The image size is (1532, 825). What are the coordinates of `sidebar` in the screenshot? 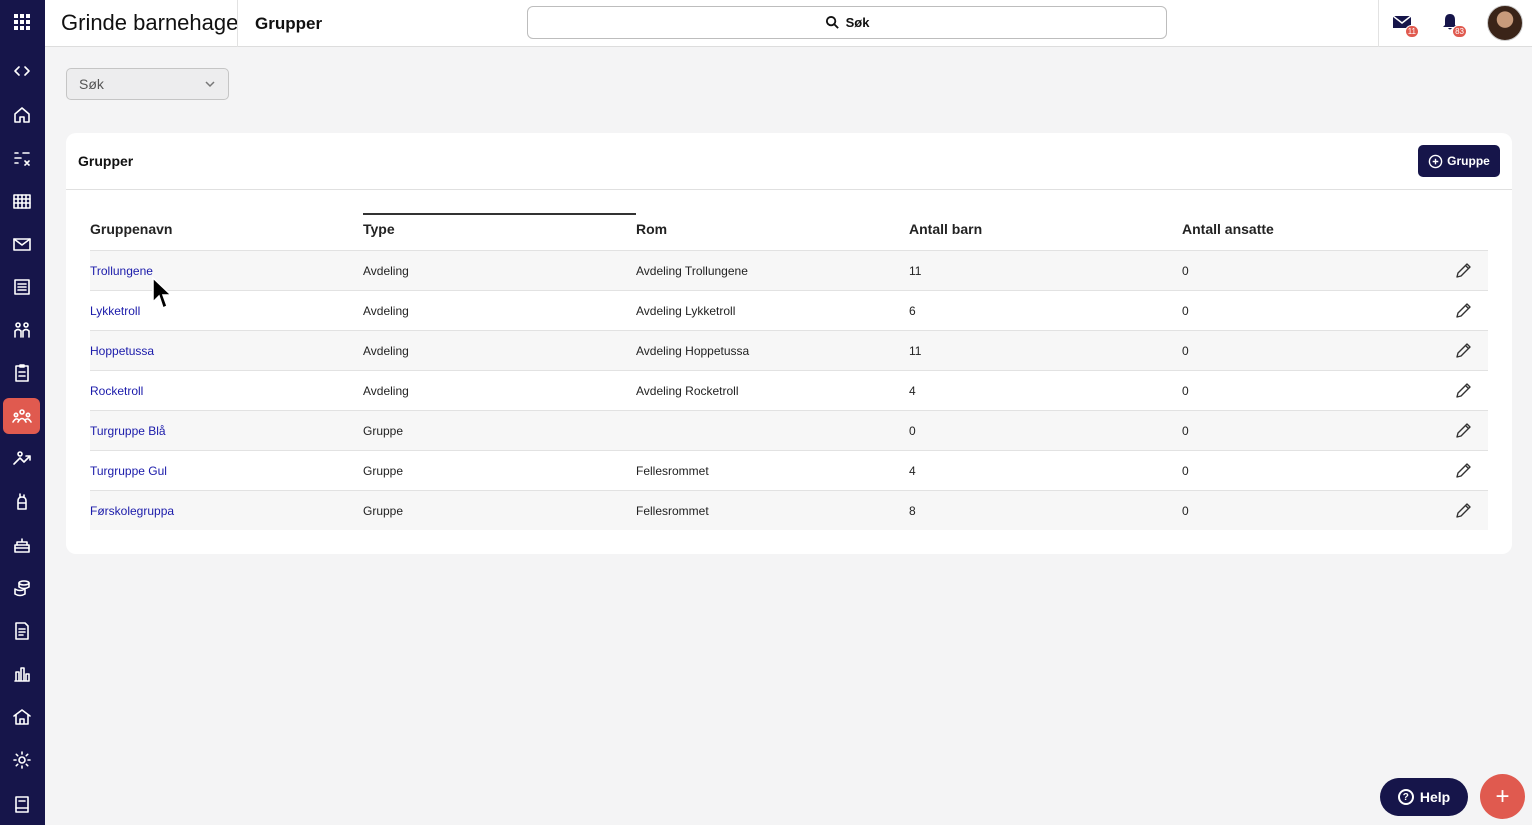 It's located at (22, 412).